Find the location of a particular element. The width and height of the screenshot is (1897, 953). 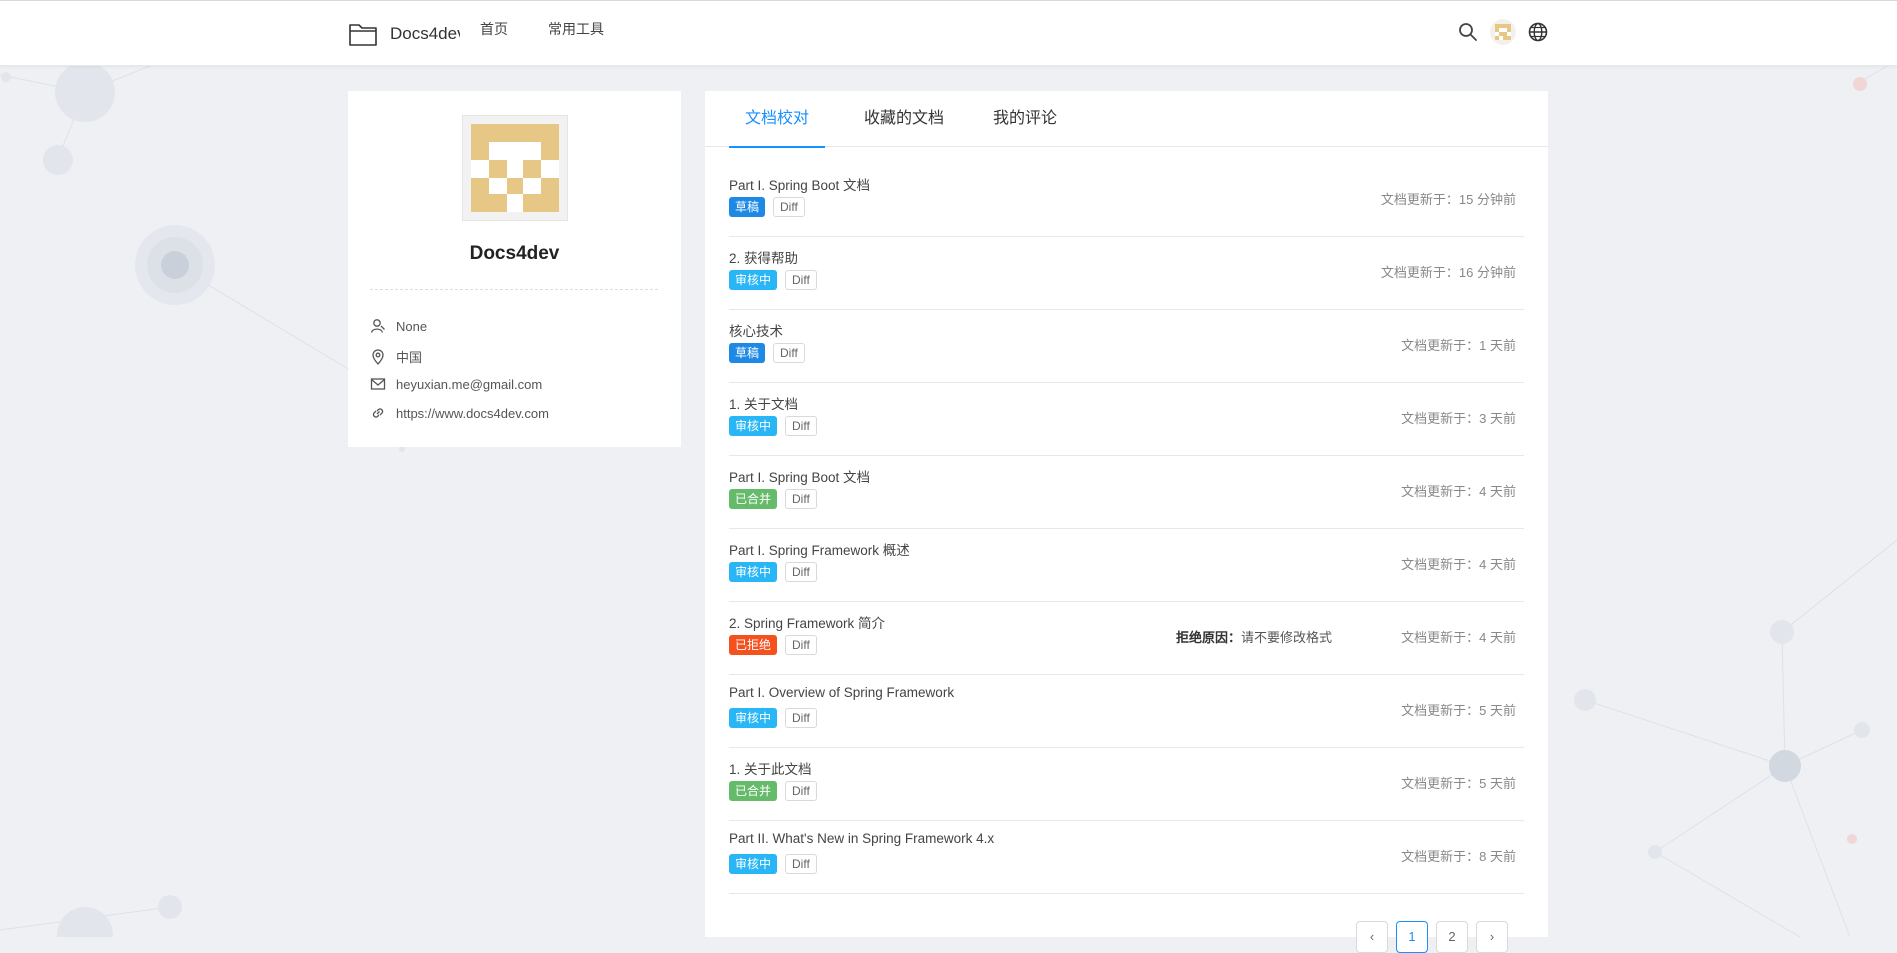

document-updated-time: 文档更新于：16 分钟前 is located at coordinates (1448, 272).